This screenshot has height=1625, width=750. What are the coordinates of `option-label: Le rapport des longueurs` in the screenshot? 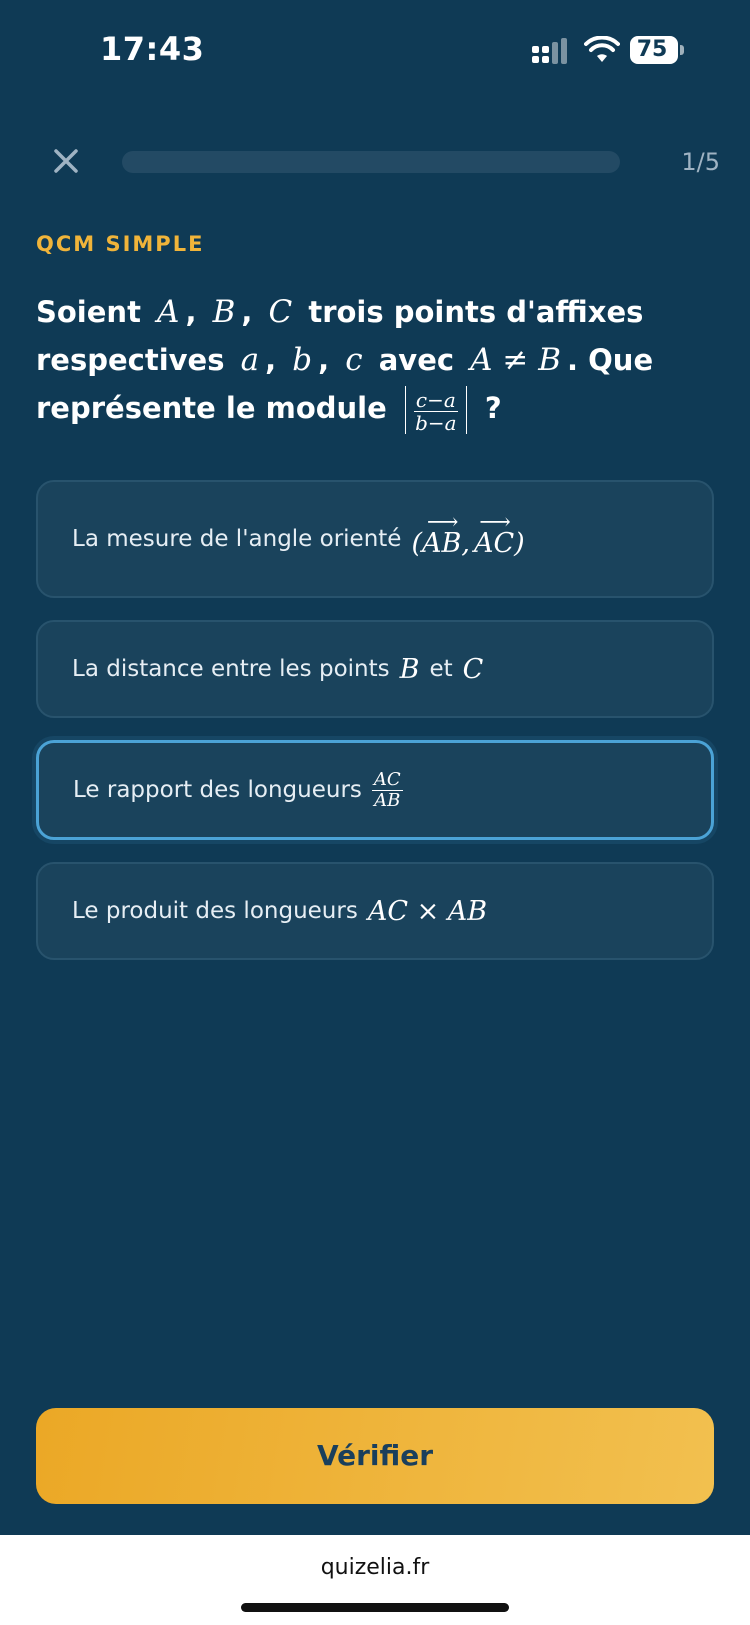 It's located at (217, 790).